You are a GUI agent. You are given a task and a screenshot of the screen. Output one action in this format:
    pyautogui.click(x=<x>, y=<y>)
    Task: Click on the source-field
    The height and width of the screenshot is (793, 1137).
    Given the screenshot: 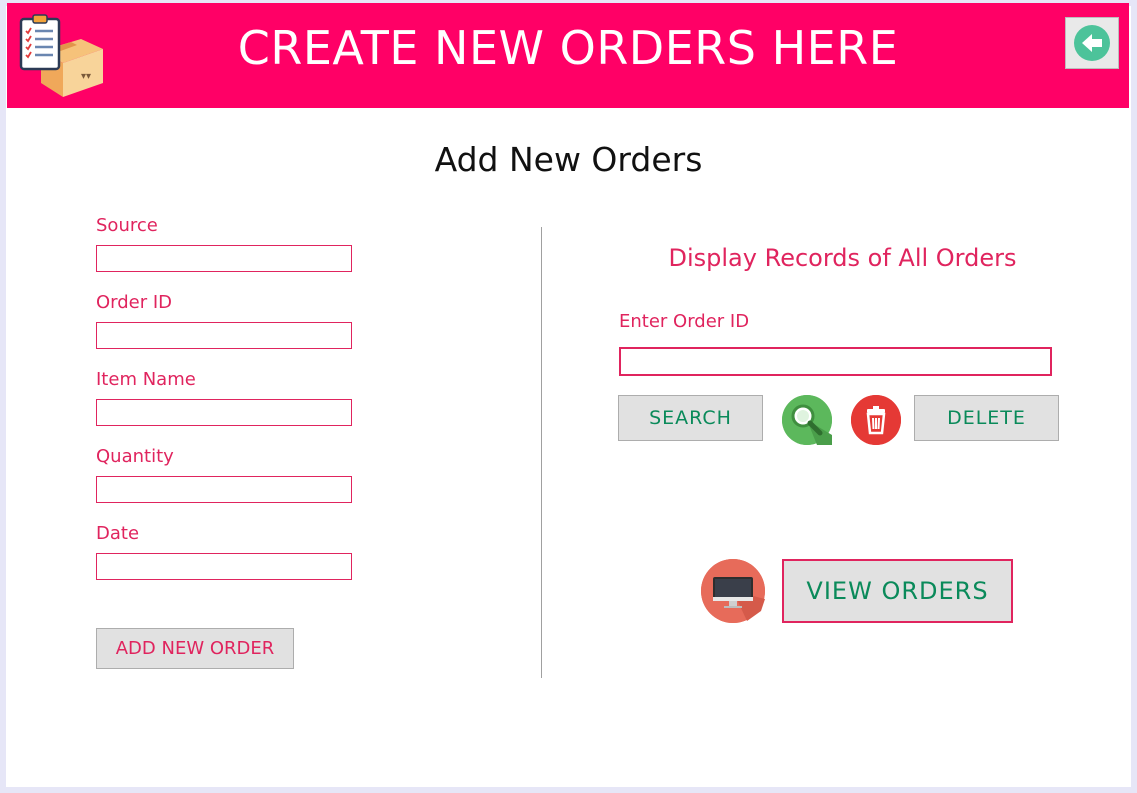 What is the action you would take?
    pyautogui.click(x=224, y=258)
    